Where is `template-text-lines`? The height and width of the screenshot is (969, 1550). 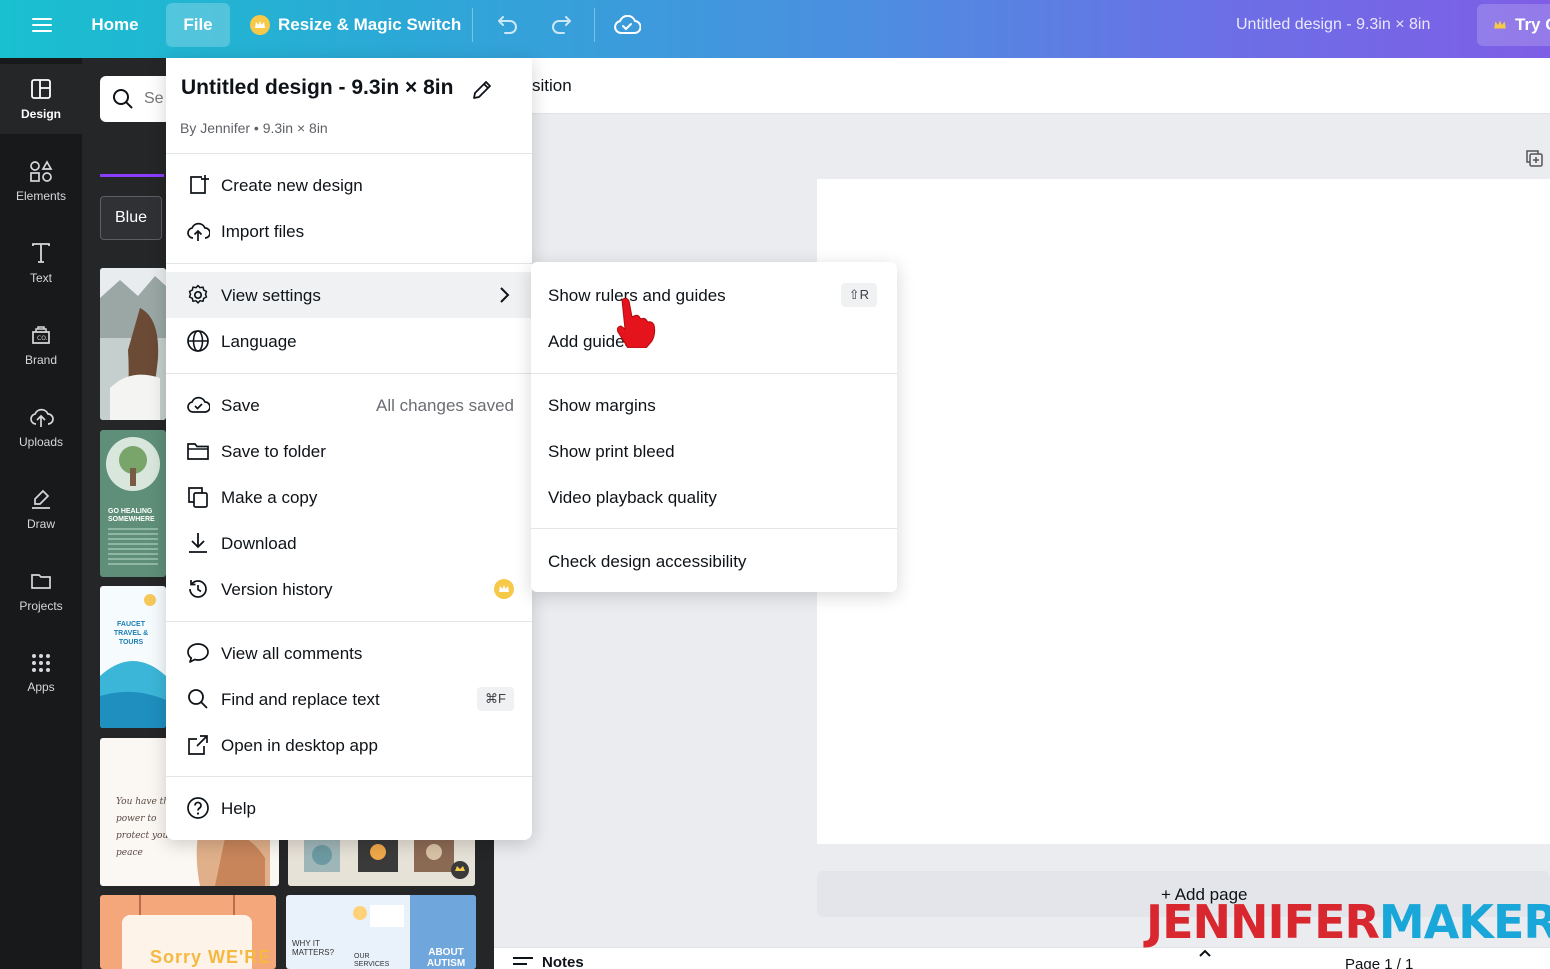 template-text-lines is located at coordinates (133, 547).